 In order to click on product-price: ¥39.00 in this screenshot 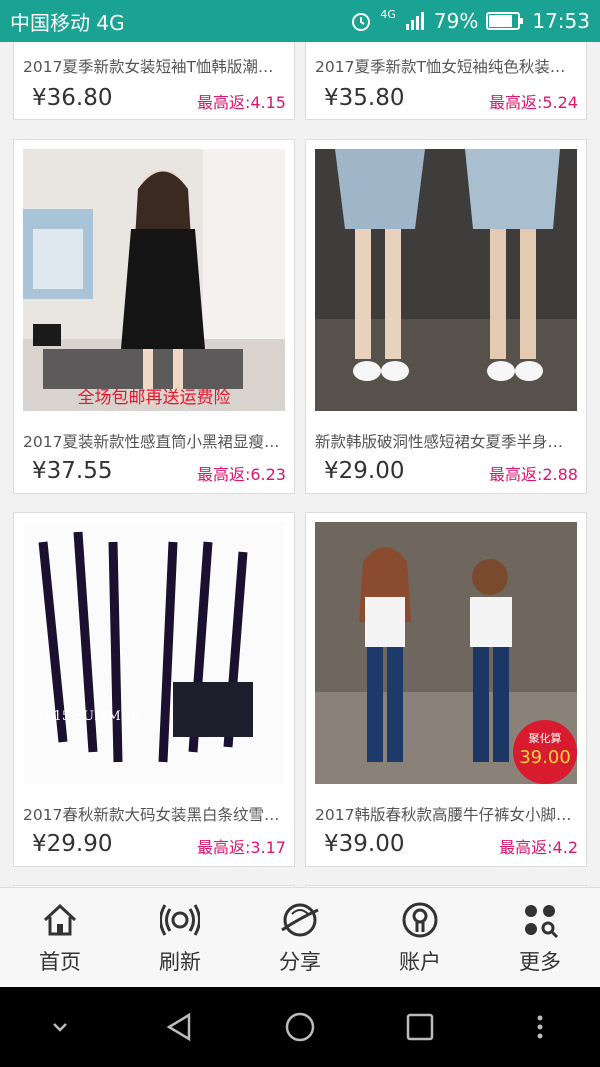, I will do `click(364, 844)`.